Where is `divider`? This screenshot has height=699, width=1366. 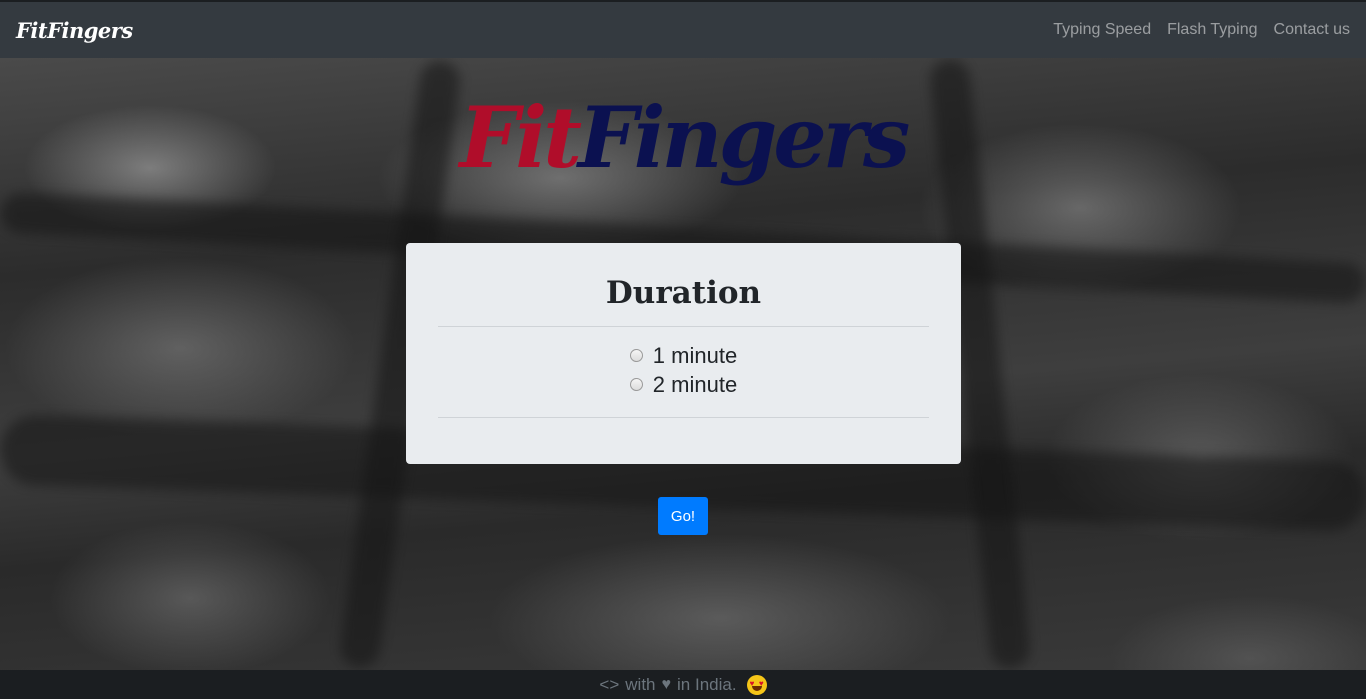
divider is located at coordinates (683, 417).